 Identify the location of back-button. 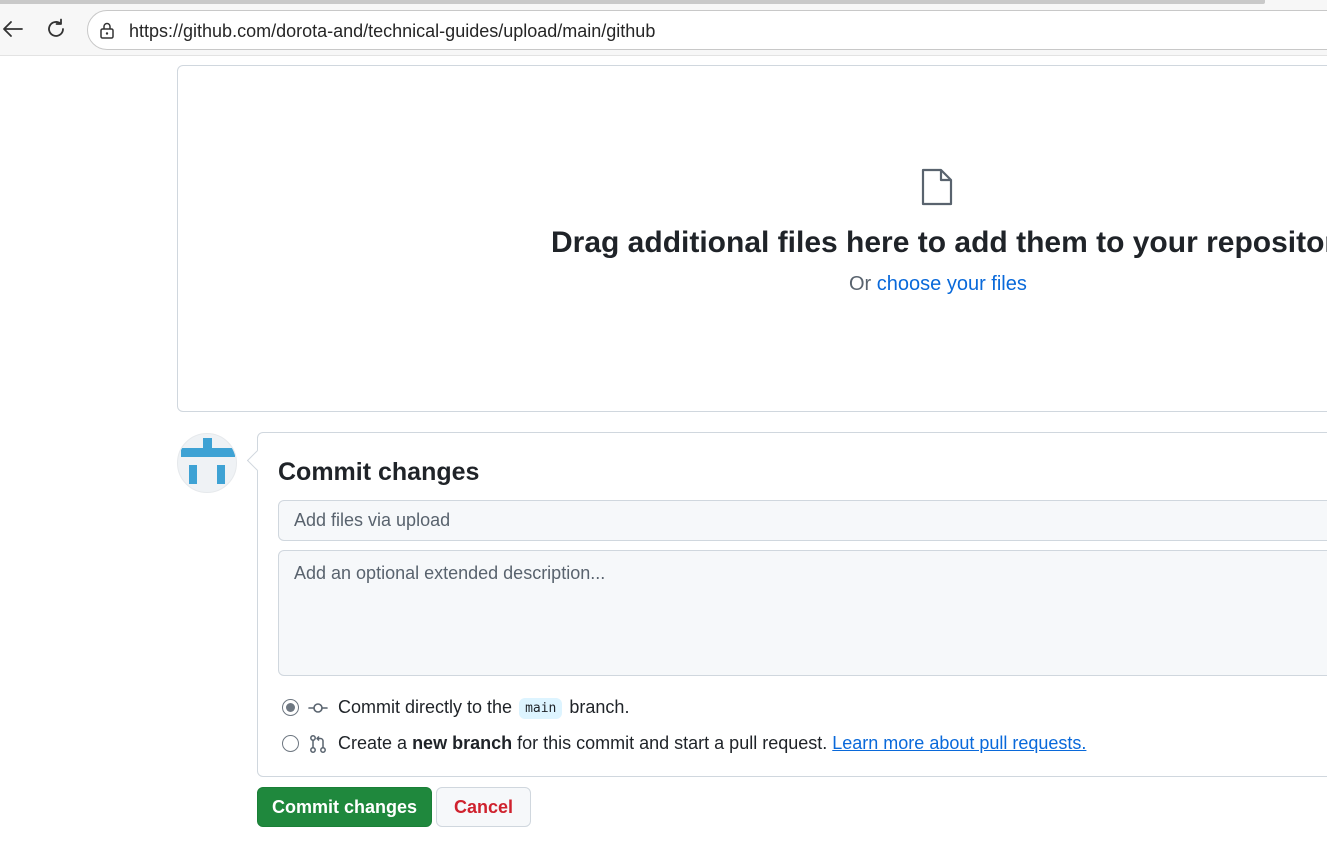
(13, 29).